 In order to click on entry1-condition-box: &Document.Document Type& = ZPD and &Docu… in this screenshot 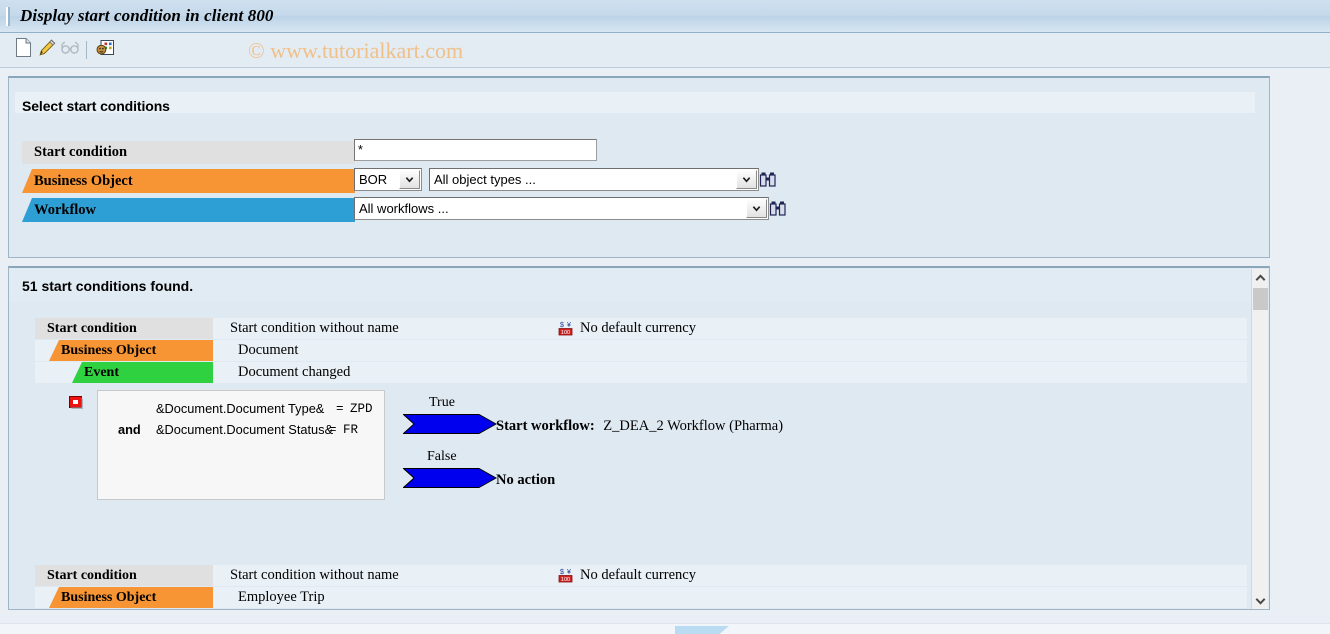, I will do `click(241, 445)`.